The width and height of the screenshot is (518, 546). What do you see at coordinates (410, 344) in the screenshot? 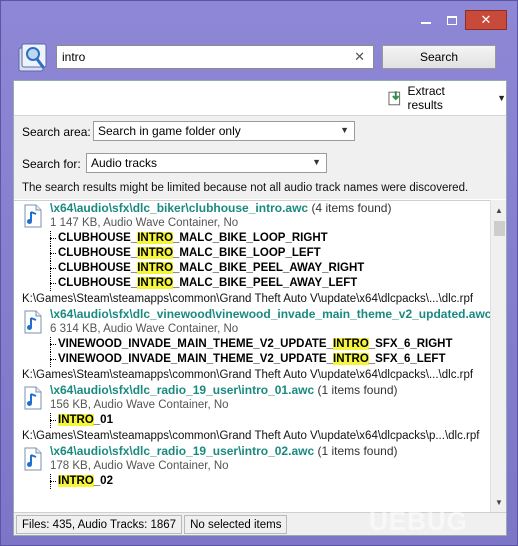
I see `track-name-suffix: _SFX_6_RIGHT` at bounding box center [410, 344].